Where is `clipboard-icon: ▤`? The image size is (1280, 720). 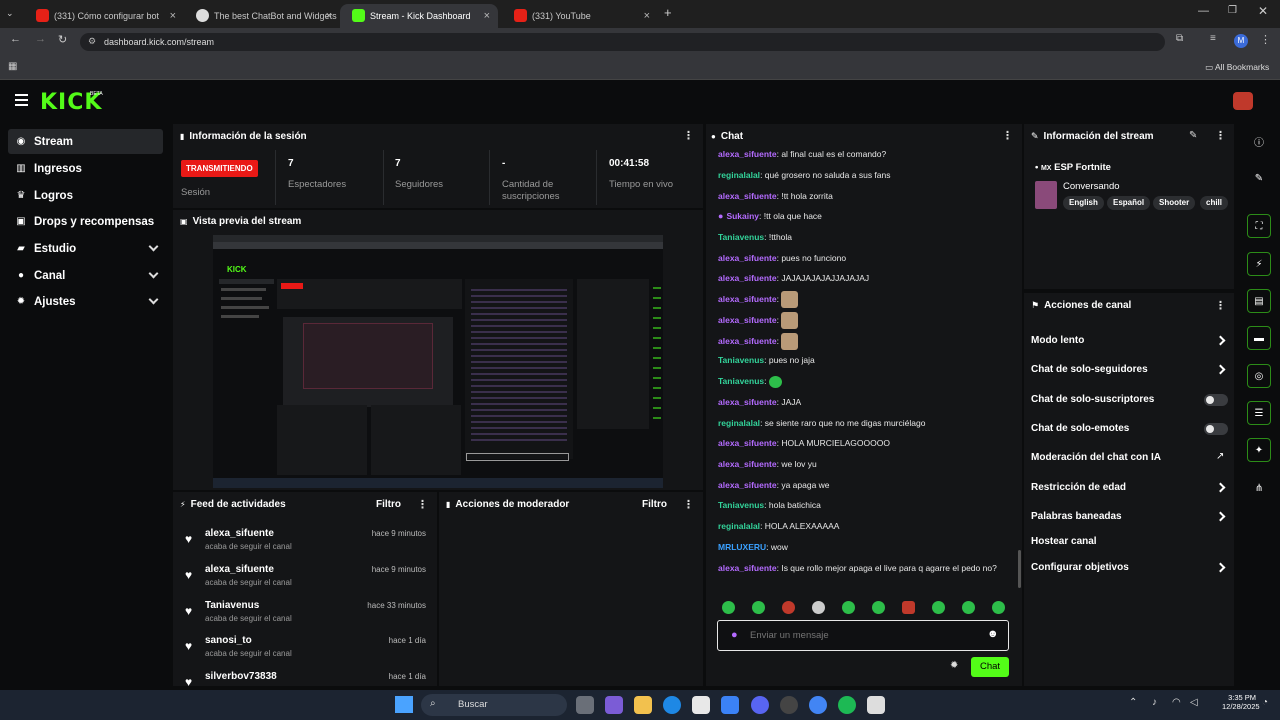 clipboard-icon: ▤ is located at coordinates (1259, 301).